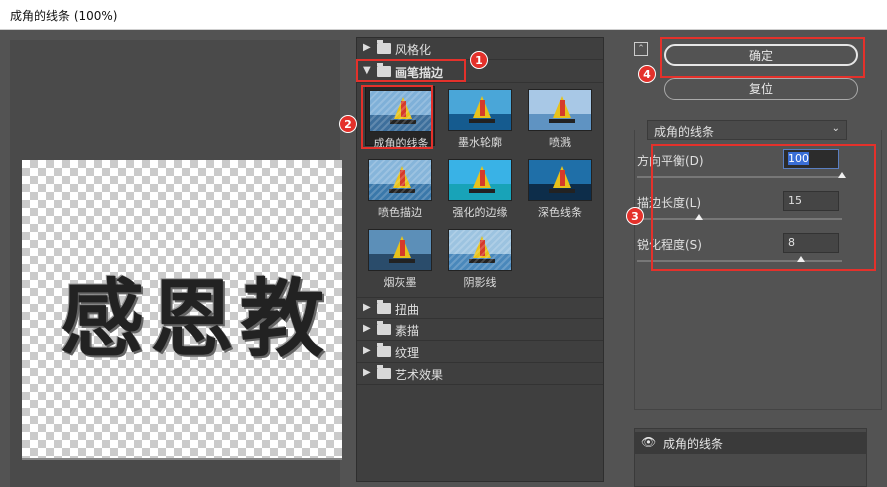  Describe the element at coordinates (348, 124) in the screenshot. I see `annotation-badge-2: 2` at that location.